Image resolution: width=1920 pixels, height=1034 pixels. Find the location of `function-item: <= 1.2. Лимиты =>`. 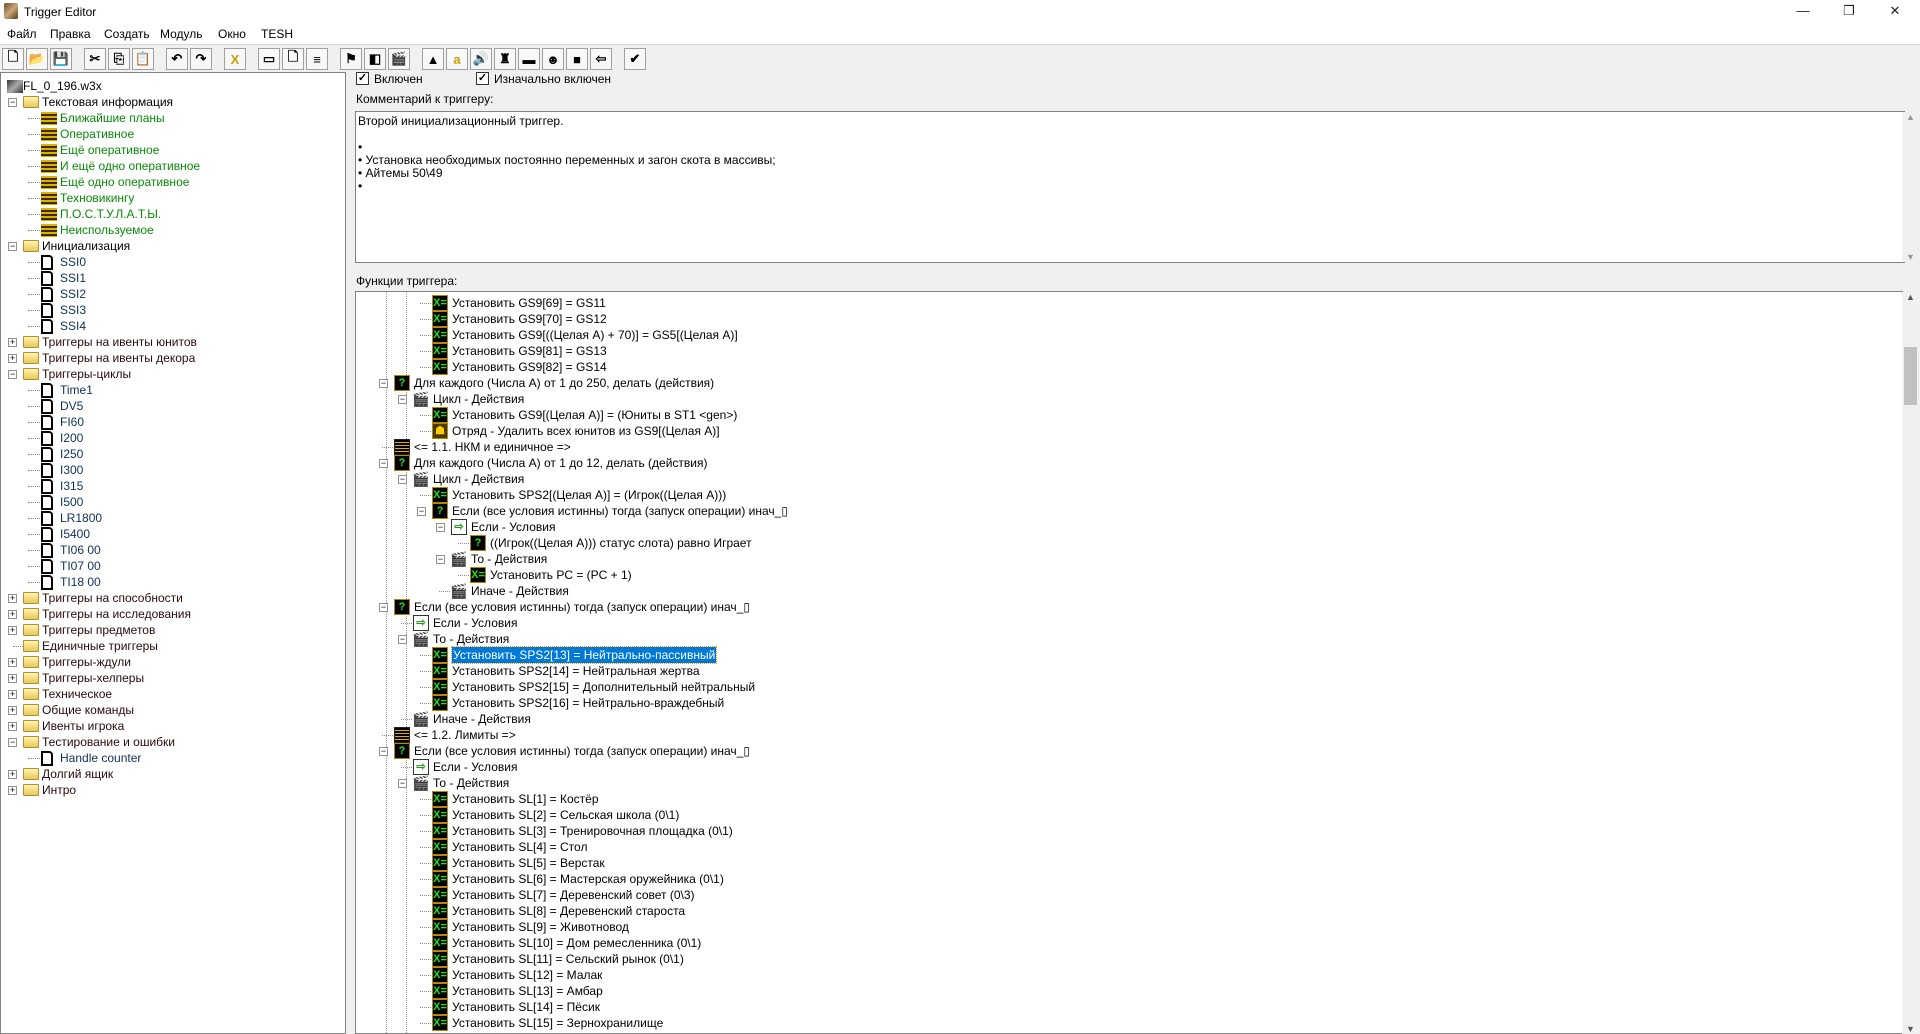

function-item: <= 1.2. Лимиты => is located at coordinates (1126, 735).